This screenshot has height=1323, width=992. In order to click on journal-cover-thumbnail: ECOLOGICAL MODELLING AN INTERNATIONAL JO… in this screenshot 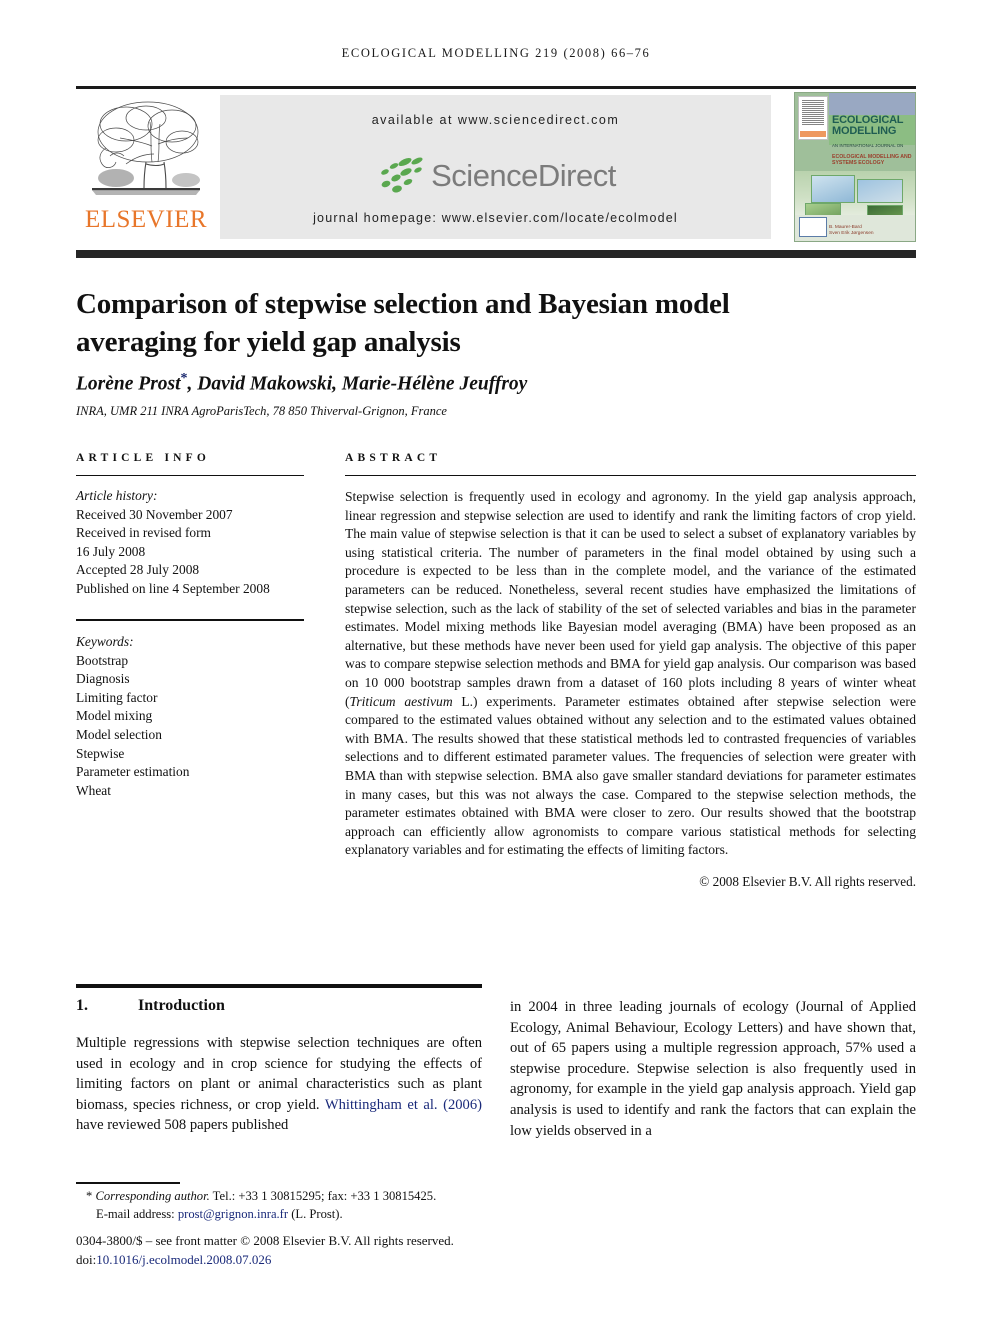, I will do `click(855, 167)`.